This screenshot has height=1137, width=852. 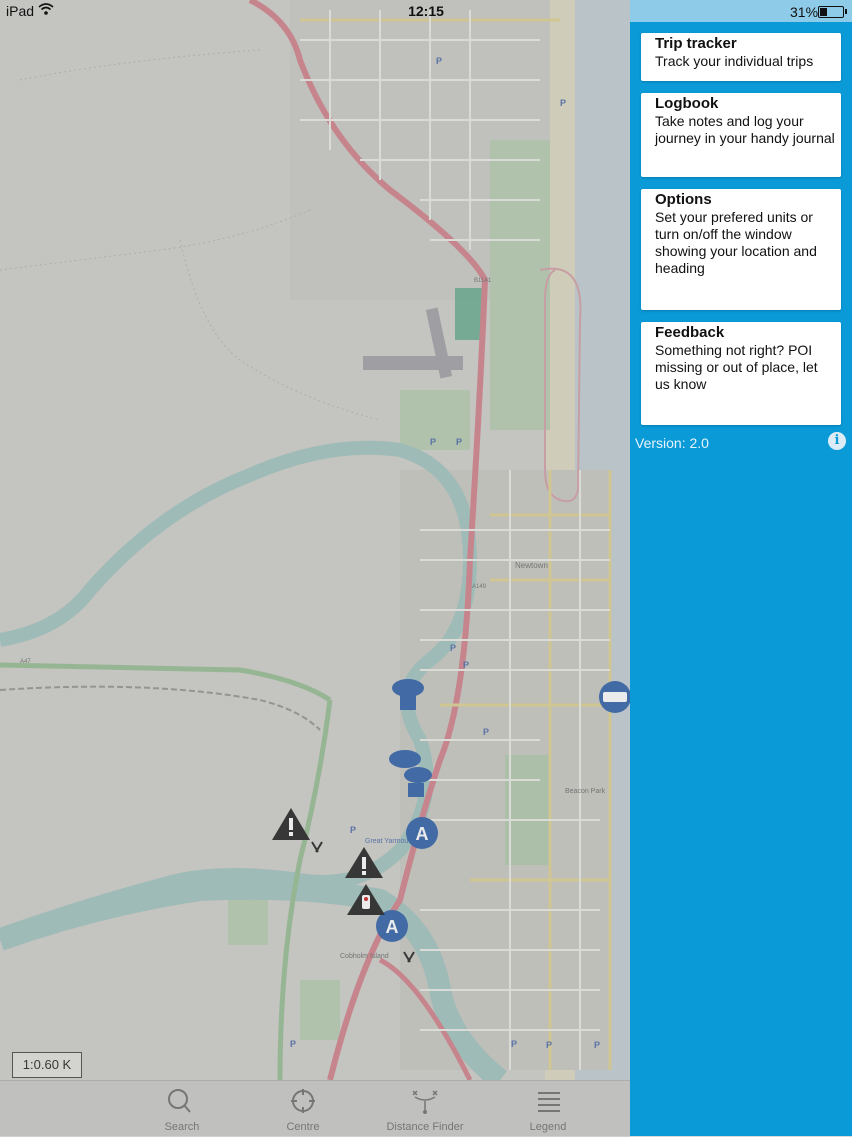 What do you see at coordinates (548, 1101) in the screenshot?
I see `list-icon` at bounding box center [548, 1101].